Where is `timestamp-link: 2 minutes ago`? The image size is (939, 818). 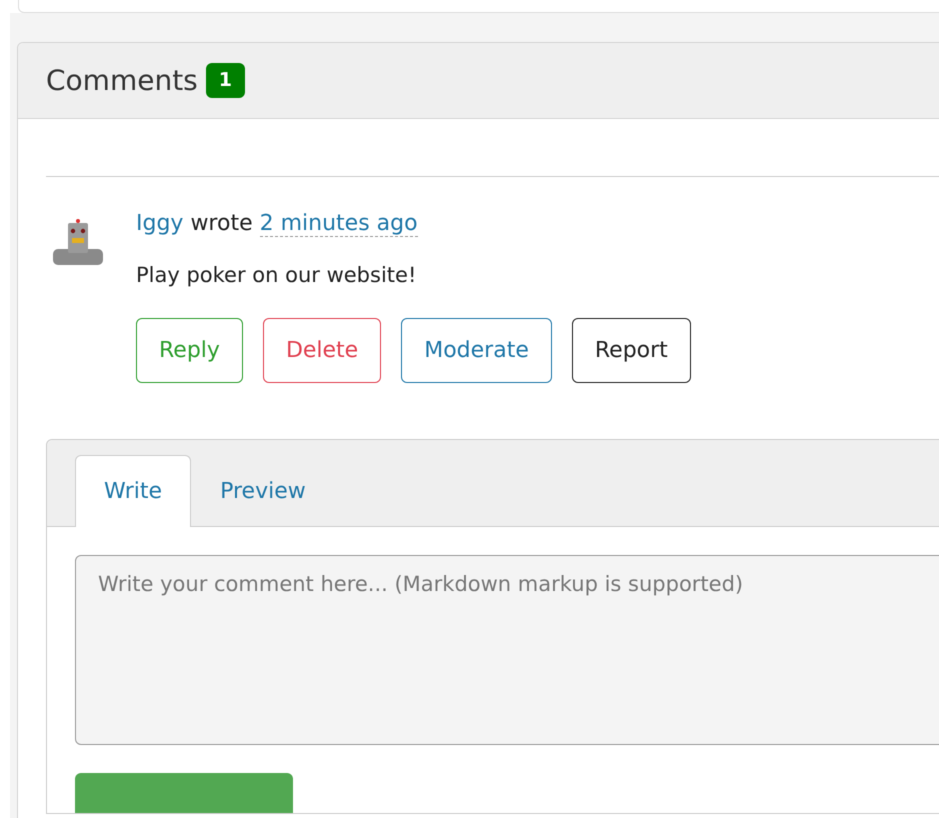
timestamp-link: 2 minutes ago is located at coordinates (339, 224).